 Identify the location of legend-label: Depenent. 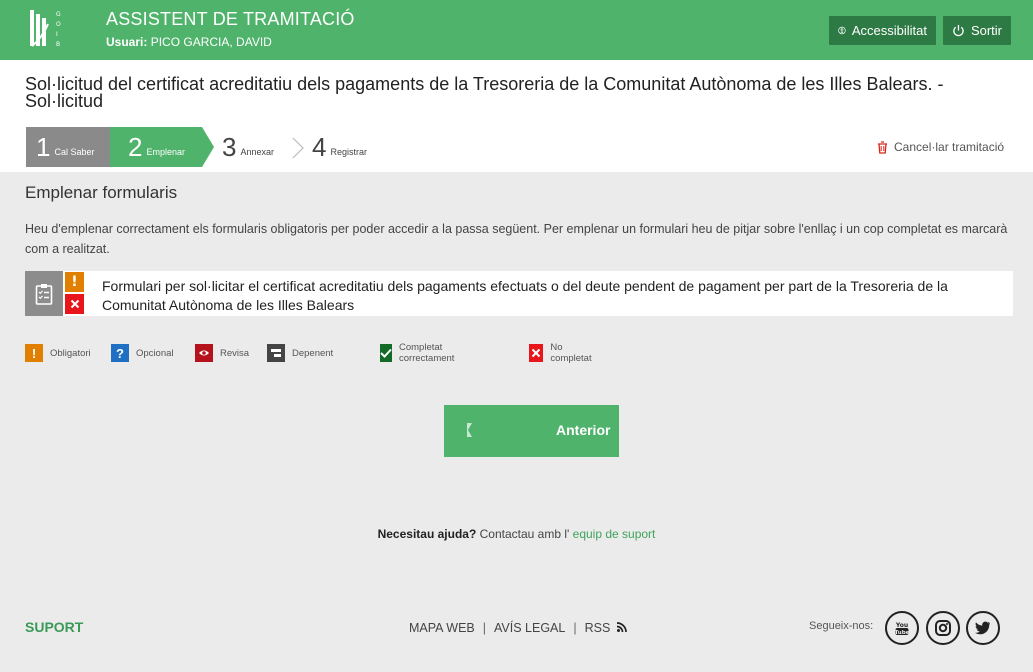
(313, 353).